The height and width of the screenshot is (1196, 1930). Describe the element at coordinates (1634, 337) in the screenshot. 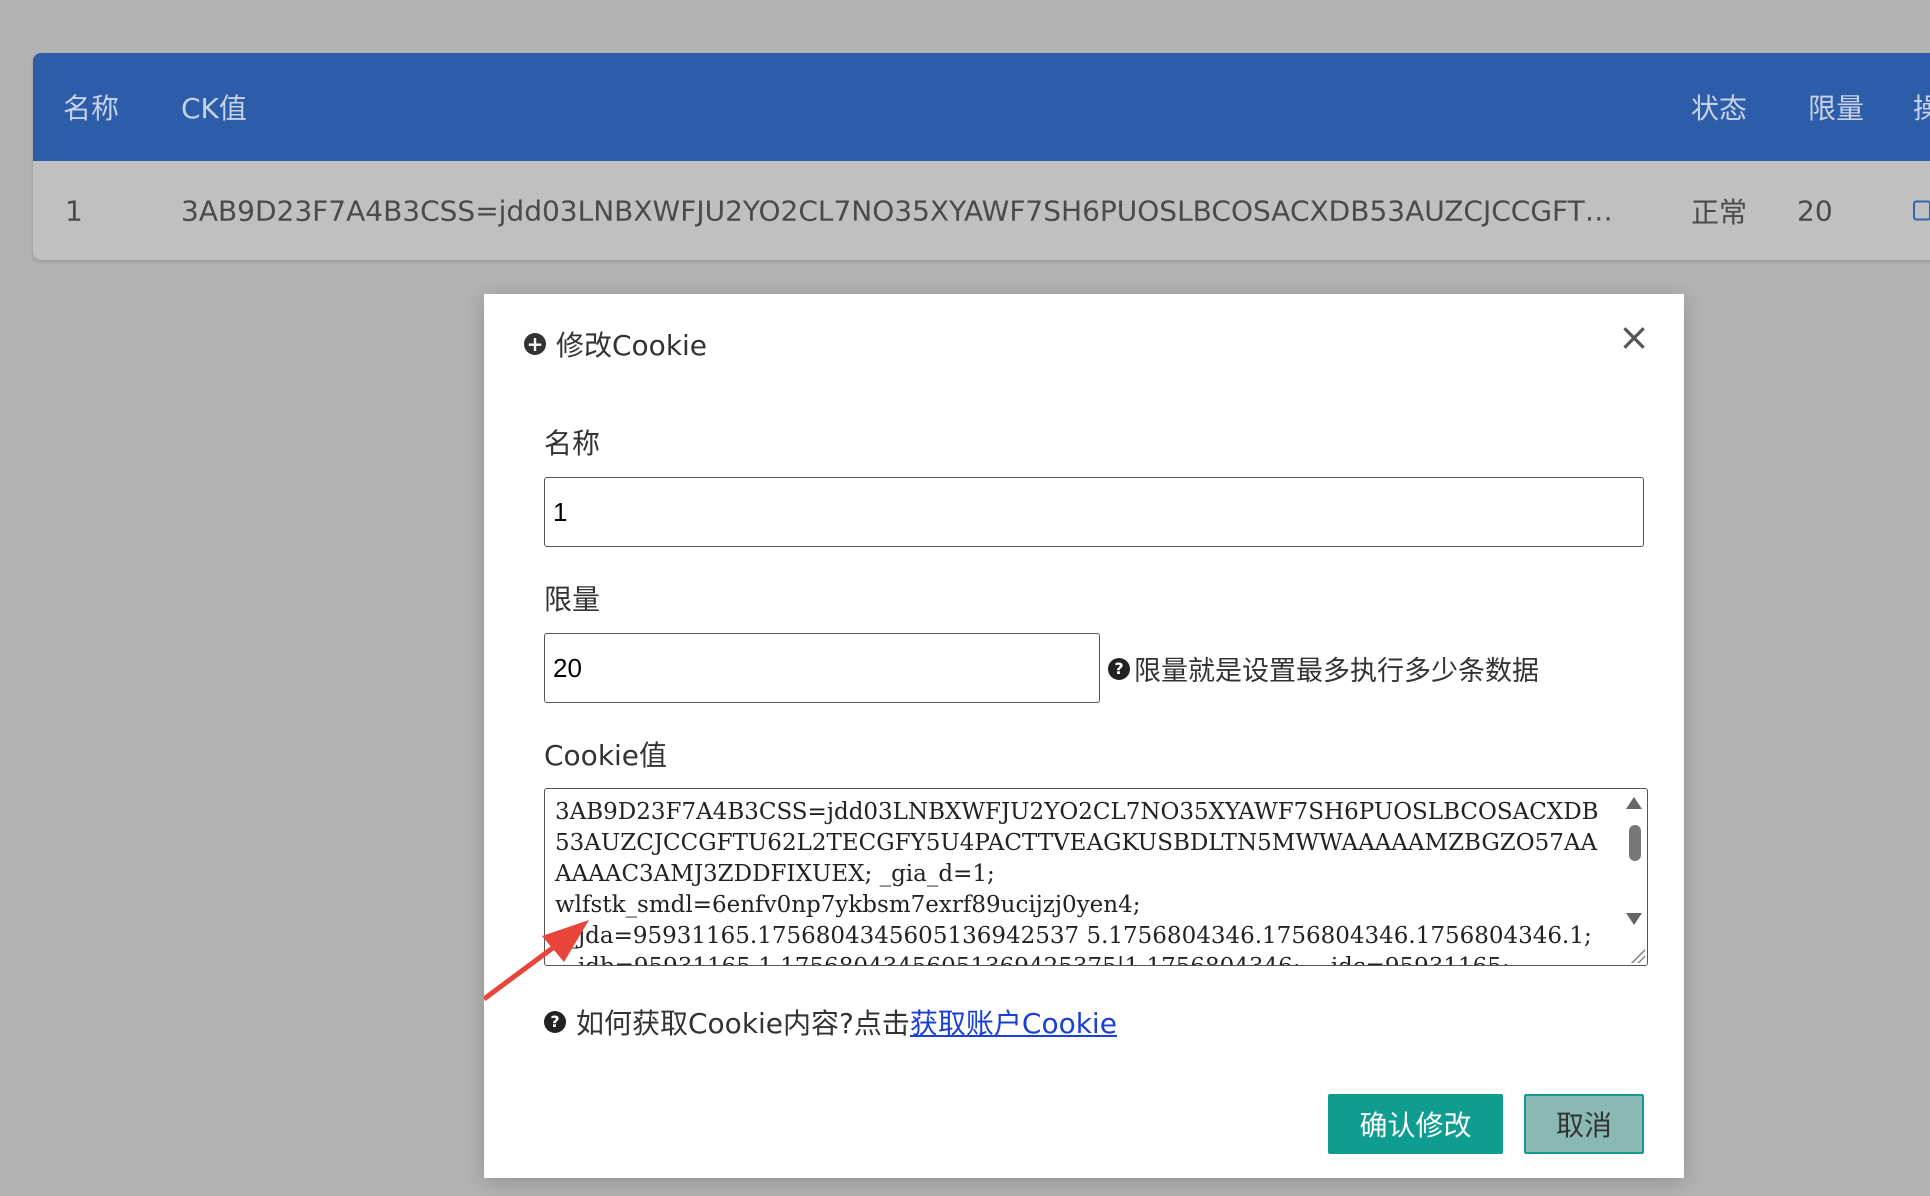

I see `close-icon: ×` at that location.